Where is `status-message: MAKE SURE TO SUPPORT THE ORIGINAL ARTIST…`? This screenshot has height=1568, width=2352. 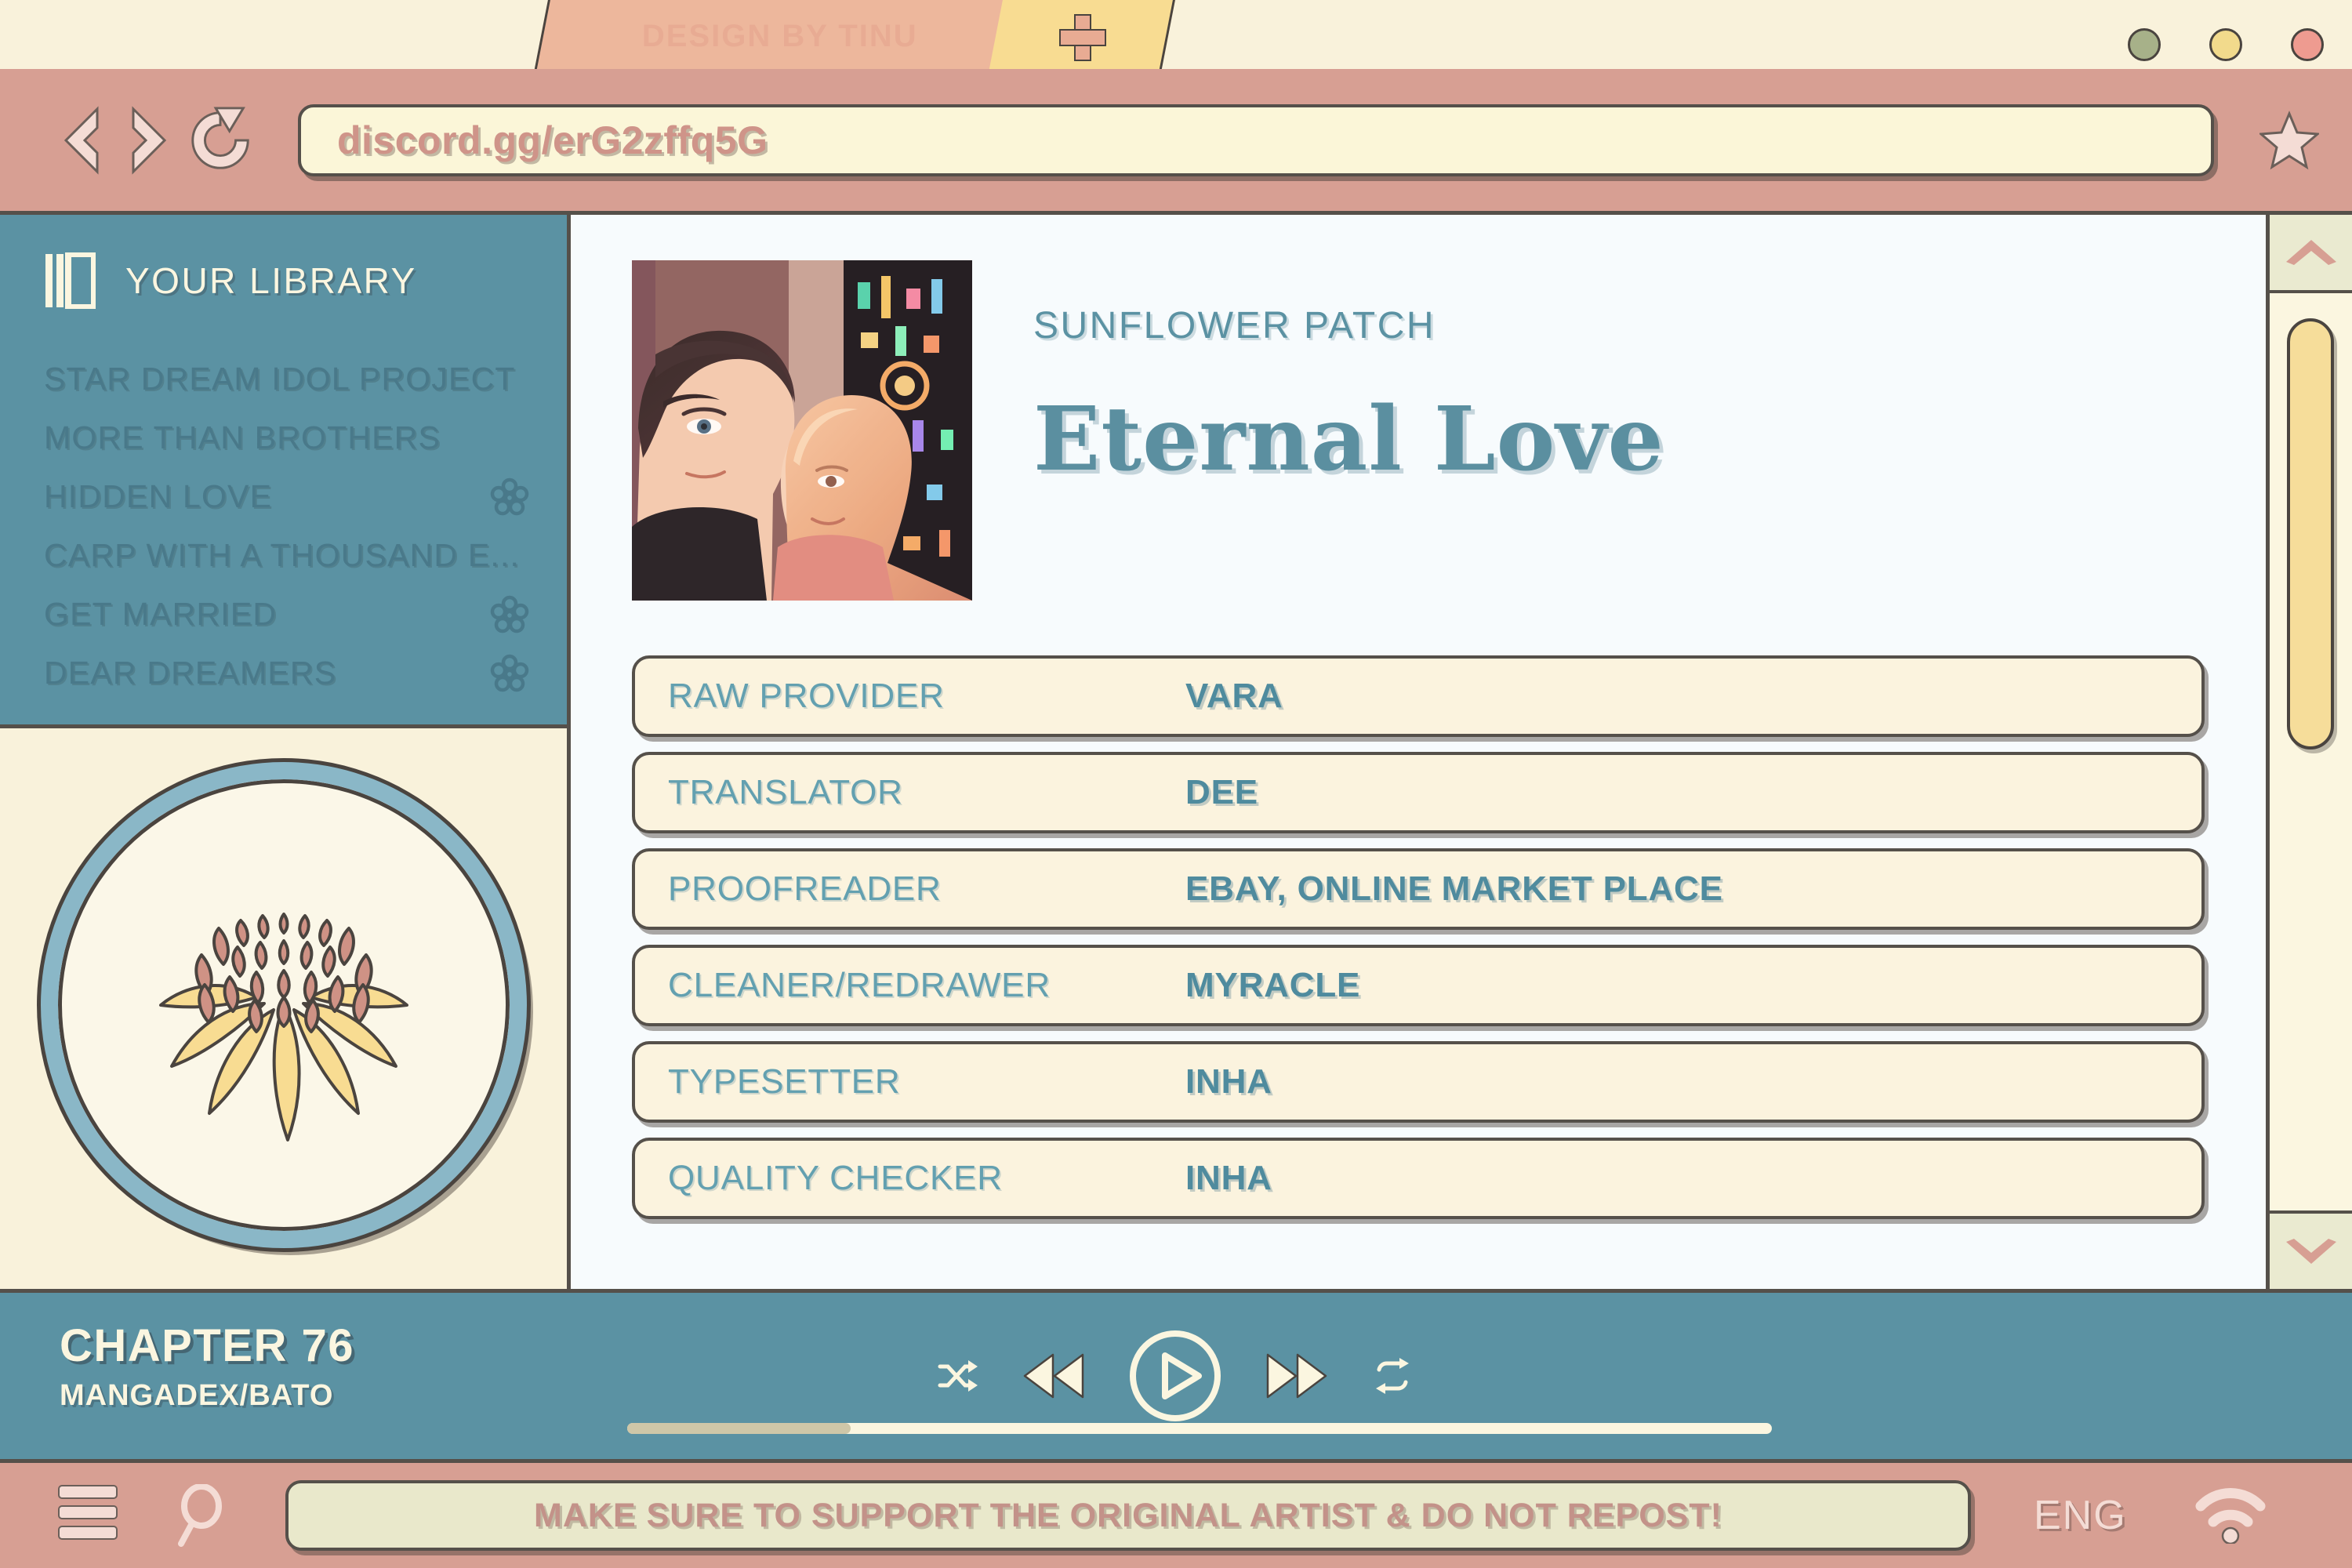
status-message: MAKE SURE TO SUPPORT THE ORIGINAL ARTIST… is located at coordinates (1128, 1515).